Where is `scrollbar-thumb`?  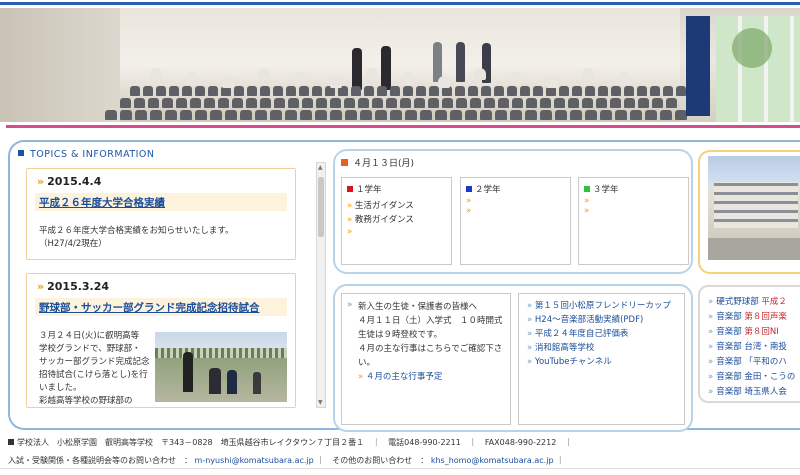
scrollbar-thumb is located at coordinates (321, 207).